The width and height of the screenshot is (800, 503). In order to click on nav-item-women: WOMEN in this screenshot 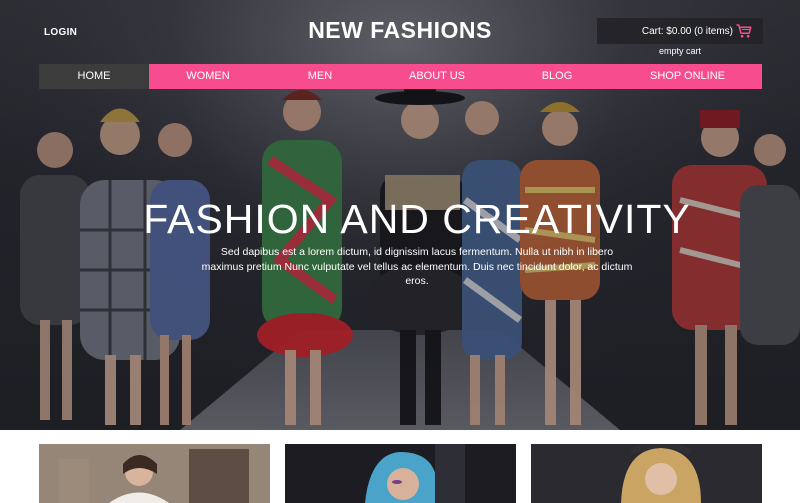, I will do `click(208, 76)`.